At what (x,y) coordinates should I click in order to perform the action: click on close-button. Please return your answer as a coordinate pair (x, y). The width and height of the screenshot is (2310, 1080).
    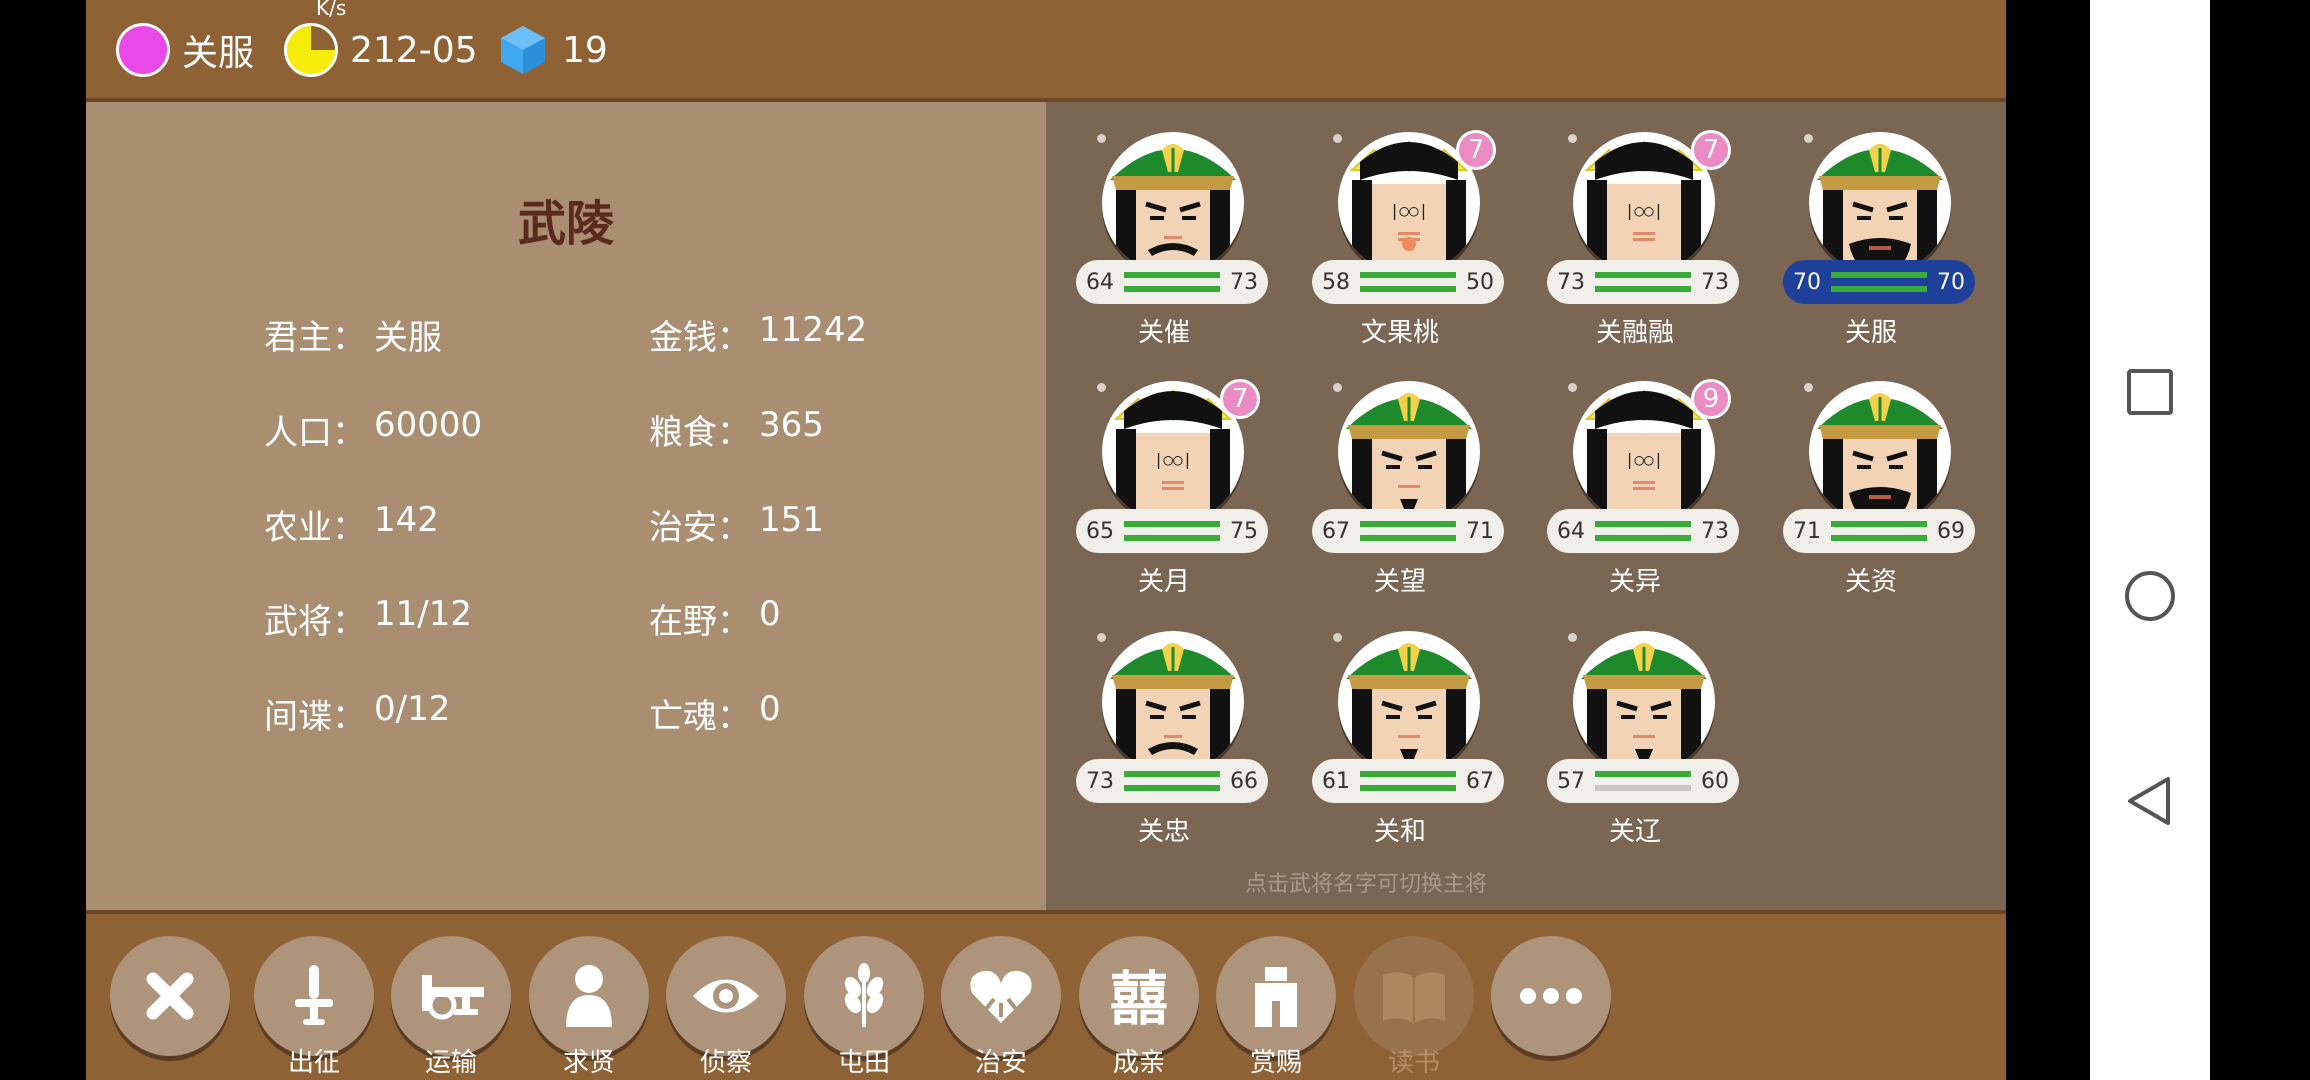
    Looking at the image, I should click on (170, 1006).